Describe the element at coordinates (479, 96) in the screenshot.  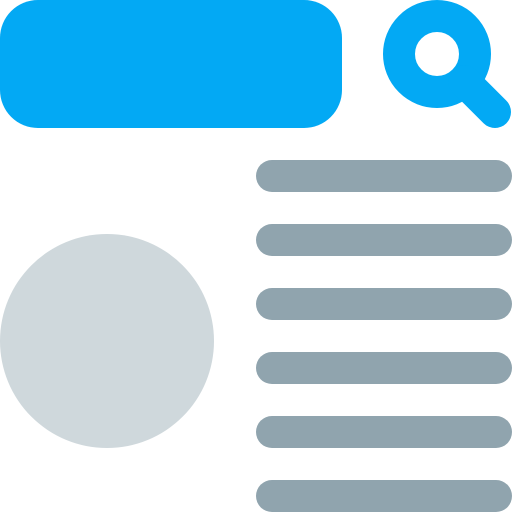
I see `search-icon-handle` at that location.